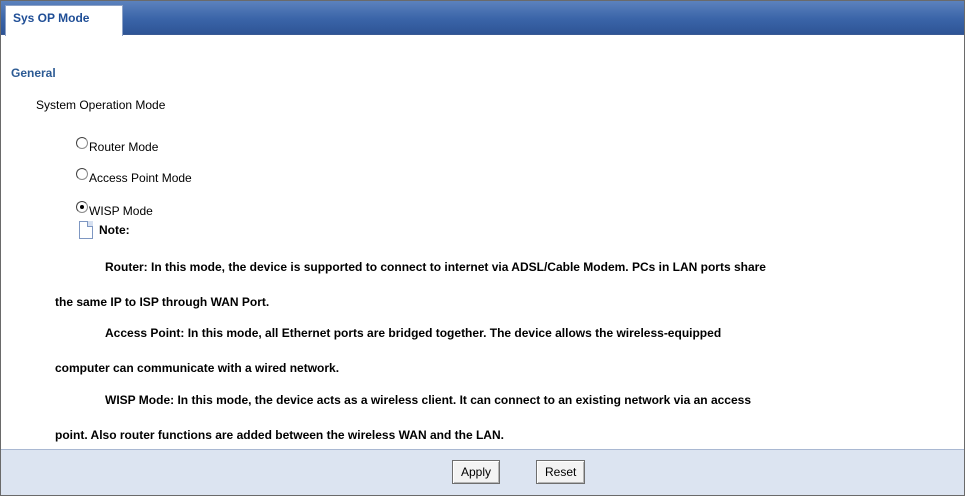  I want to click on section-title-general: General, so click(33, 73).